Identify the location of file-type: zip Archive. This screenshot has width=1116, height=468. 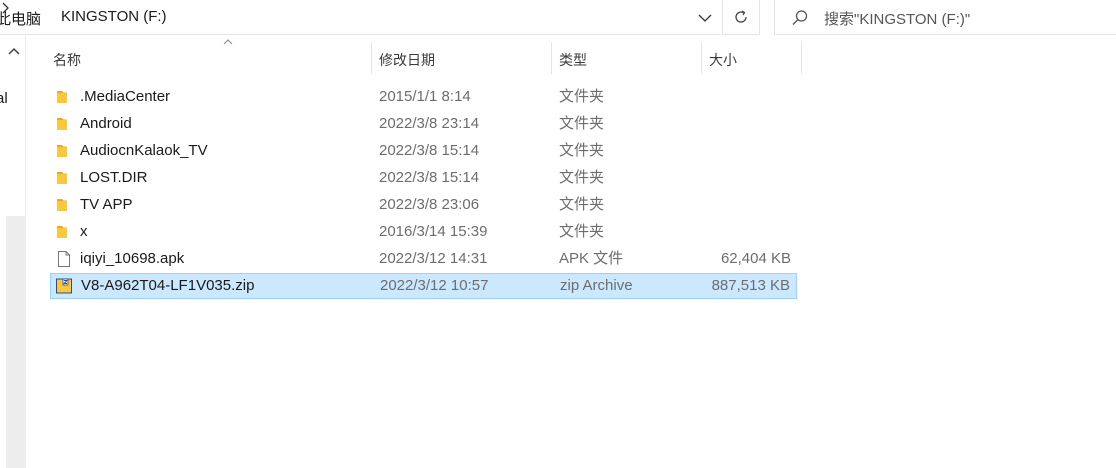
(596, 285).